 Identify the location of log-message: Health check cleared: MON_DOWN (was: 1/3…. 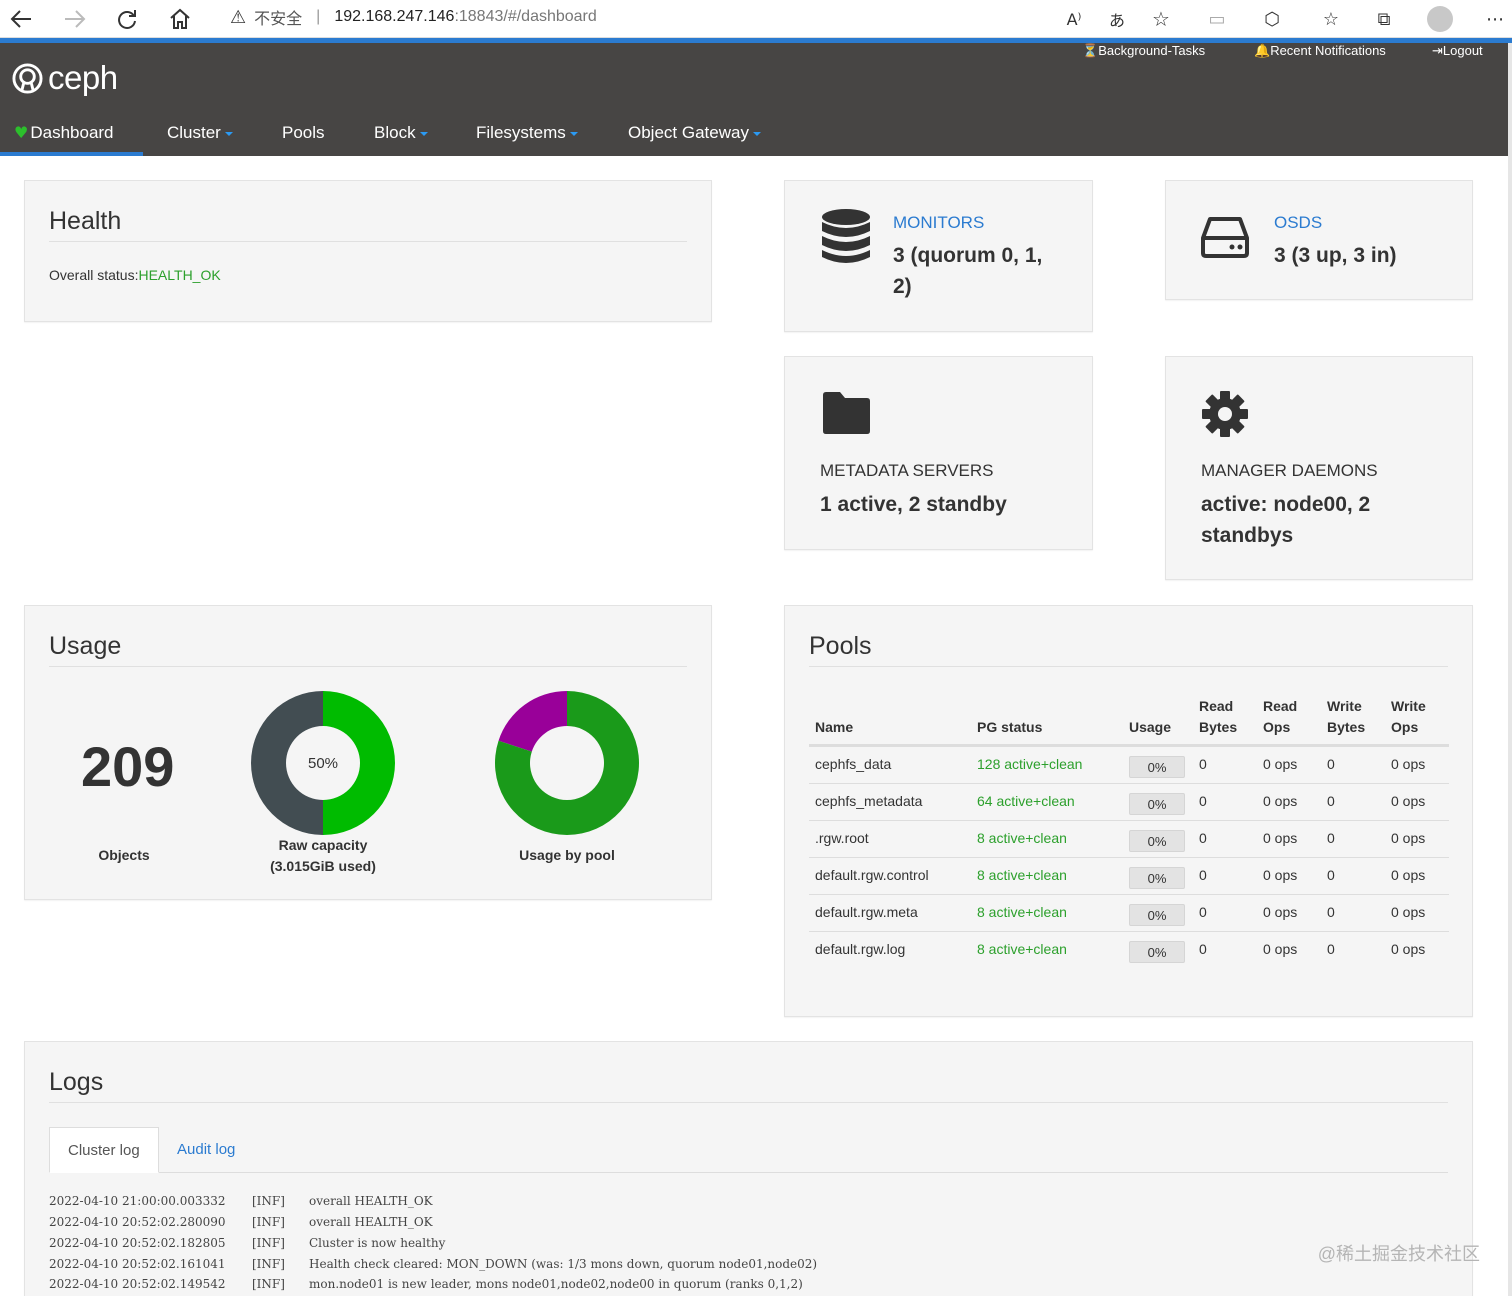
(563, 1264).